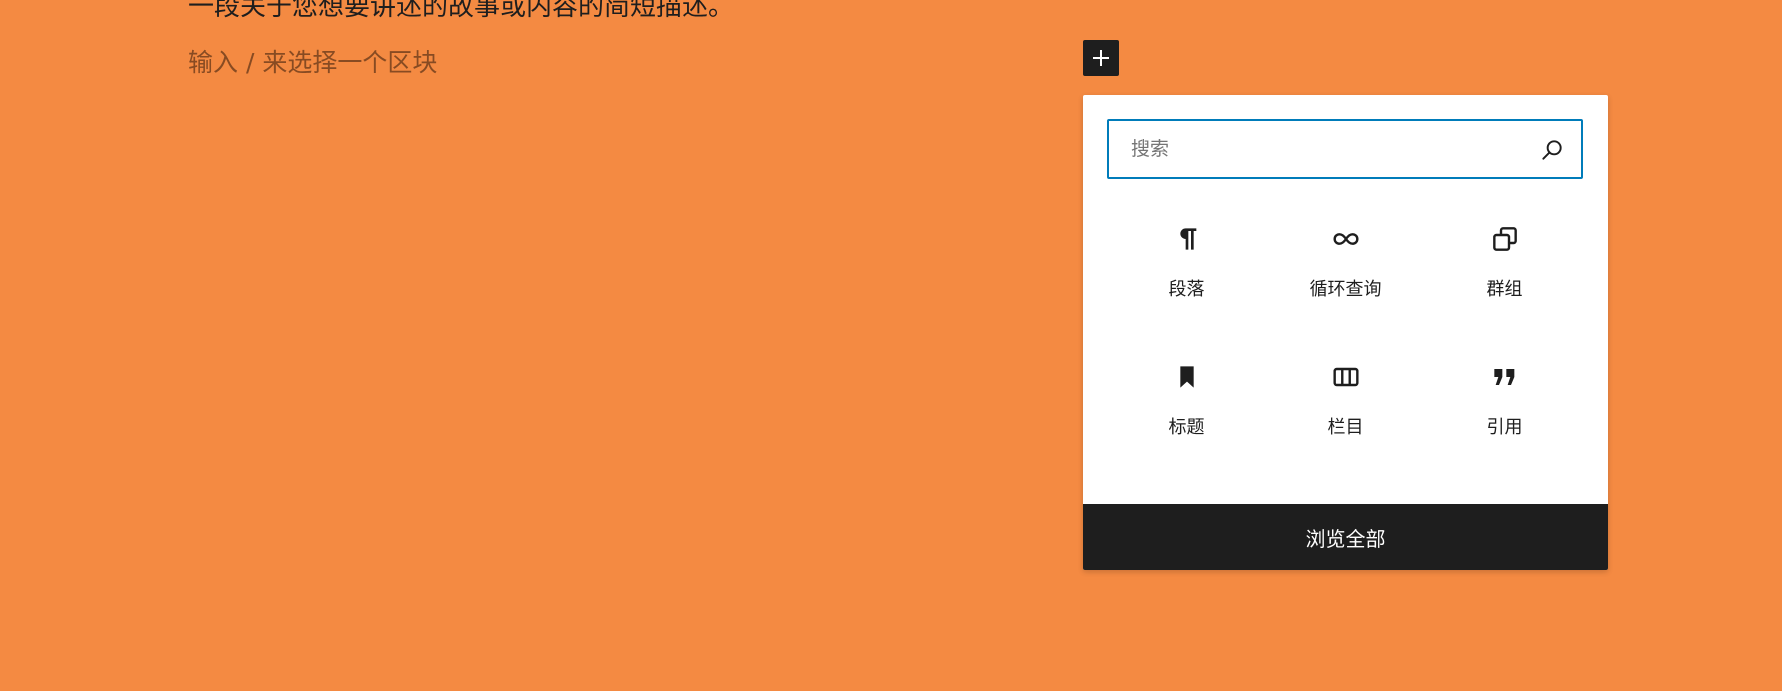 This screenshot has height=691, width=1782. What do you see at coordinates (1346, 239) in the screenshot?
I see `loop-icon` at bounding box center [1346, 239].